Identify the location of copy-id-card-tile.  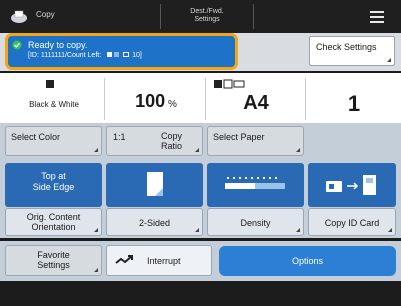
(352, 185).